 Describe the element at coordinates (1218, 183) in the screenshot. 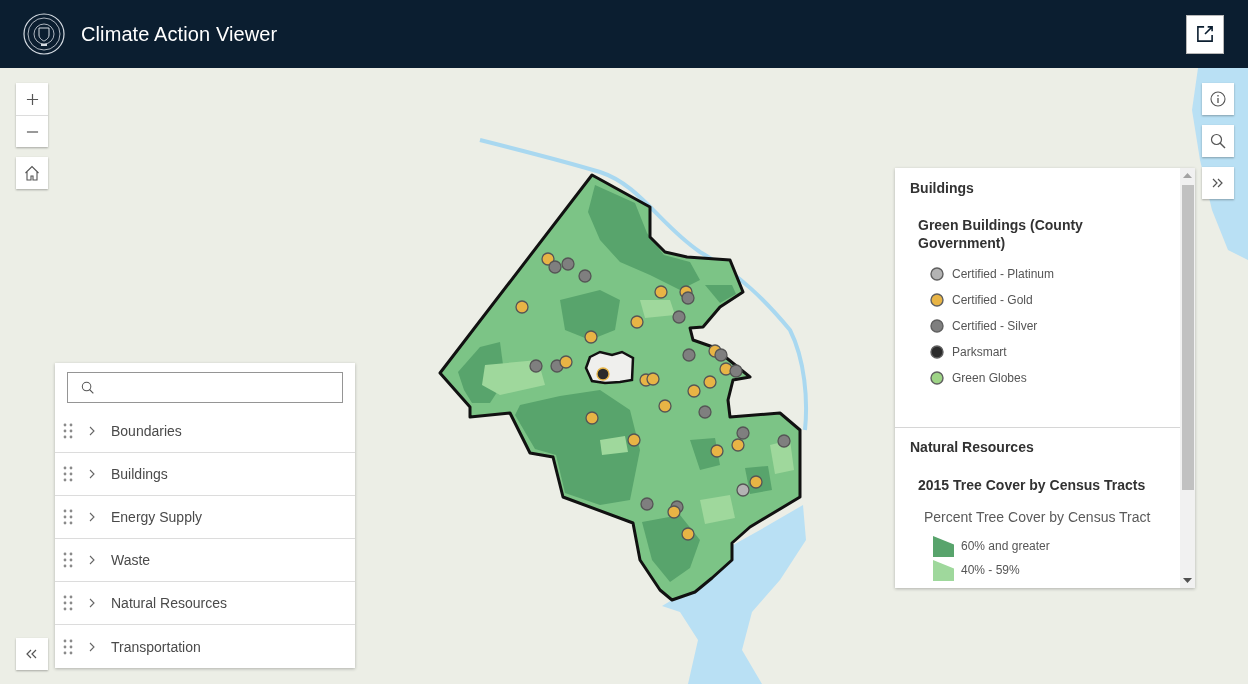

I see `double-chevron-right-icon` at that location.